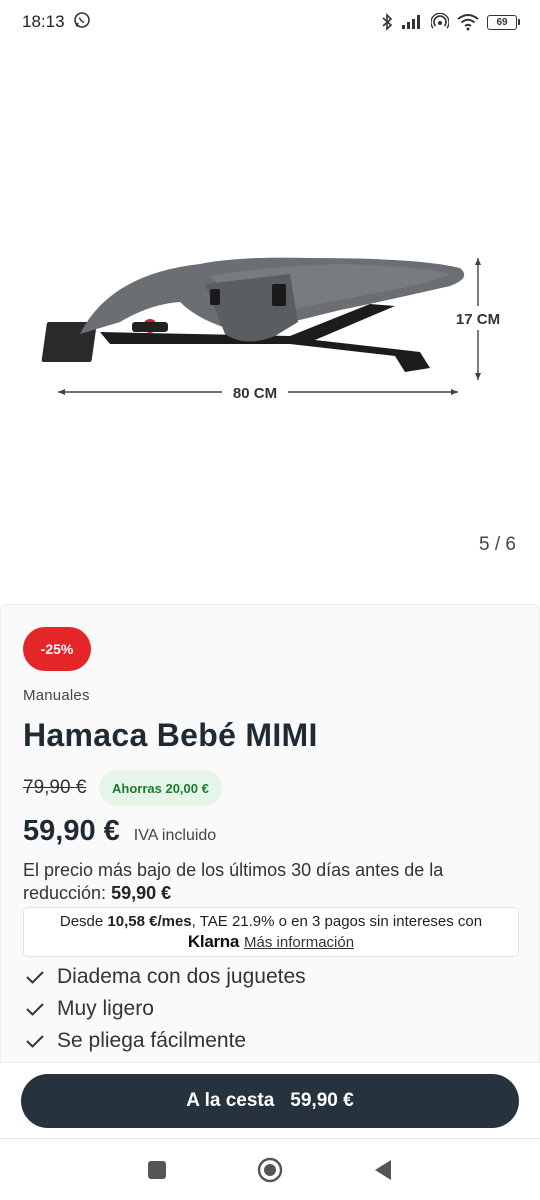 The width and height of the screenshot is (540, 1200). What do you see at coordinates (255, 393) in the screenshot?
I see `width-dimension-label: 80 CM` at bounding box center [255, 393].